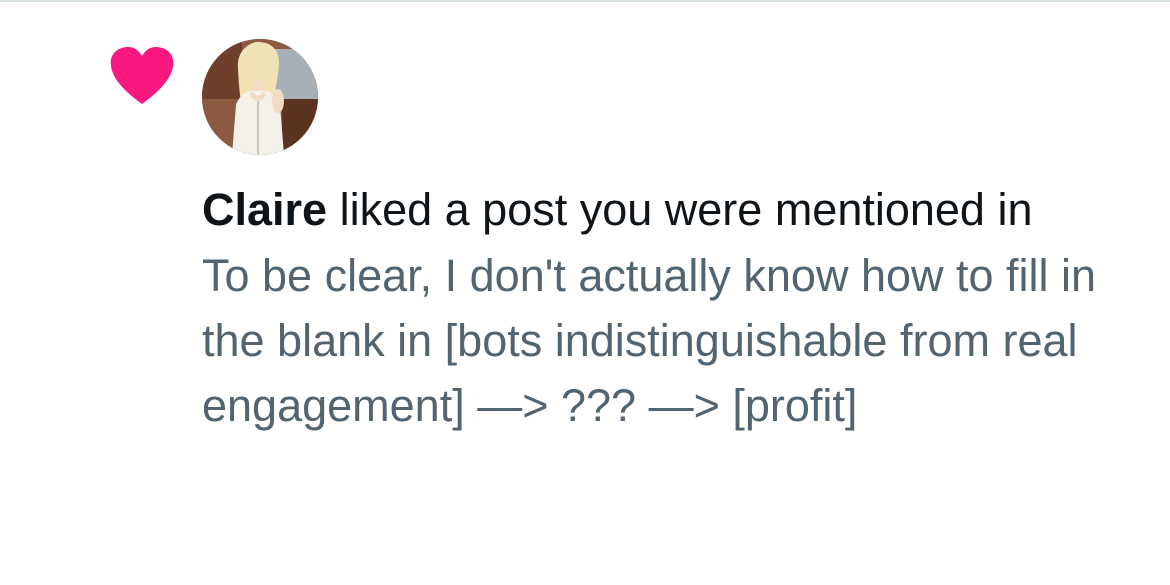 The width and height of the screenshot is (1170, 585). What do you see at coordinates (142, 76) in the screenshot?
I see `heart-icon` at bounding box center [142, 76].